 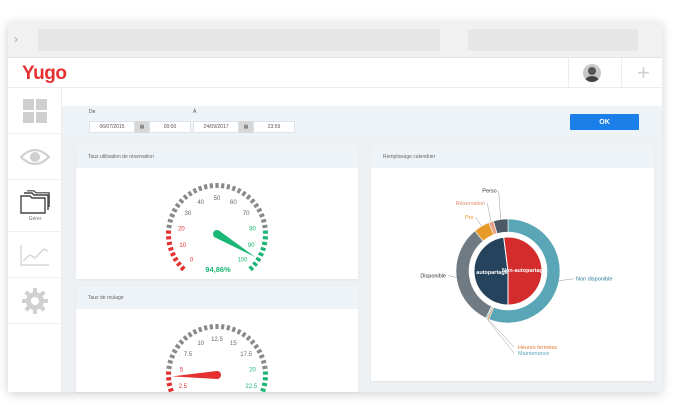 I want to click on from-time-input: 00:00, so click(x=170, y=127).